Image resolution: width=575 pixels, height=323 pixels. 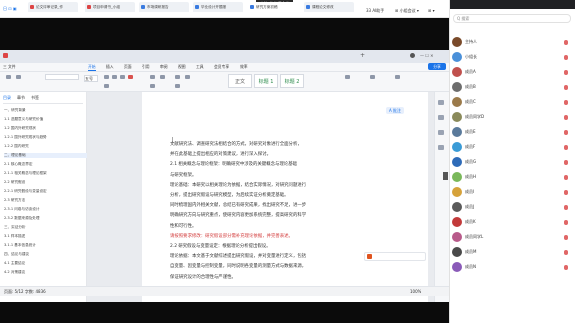 I want to click on participant-row: 成员B, so click(x=512, y=87).